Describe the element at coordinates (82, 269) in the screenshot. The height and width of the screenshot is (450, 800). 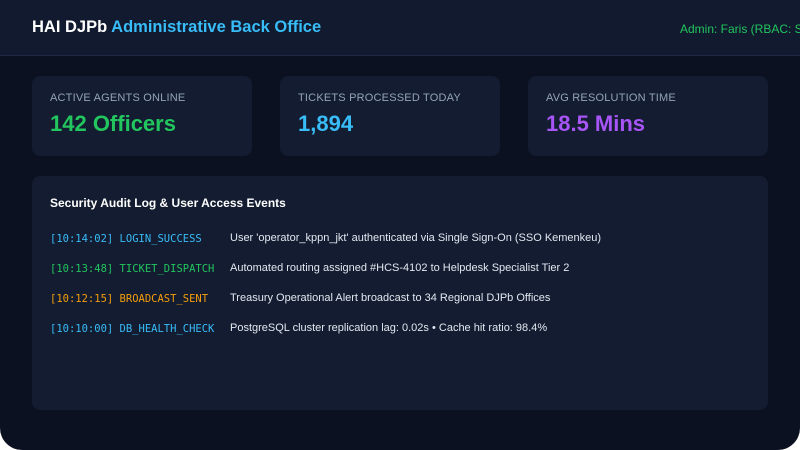
I see `log-time: [10:13:48]` at that location.